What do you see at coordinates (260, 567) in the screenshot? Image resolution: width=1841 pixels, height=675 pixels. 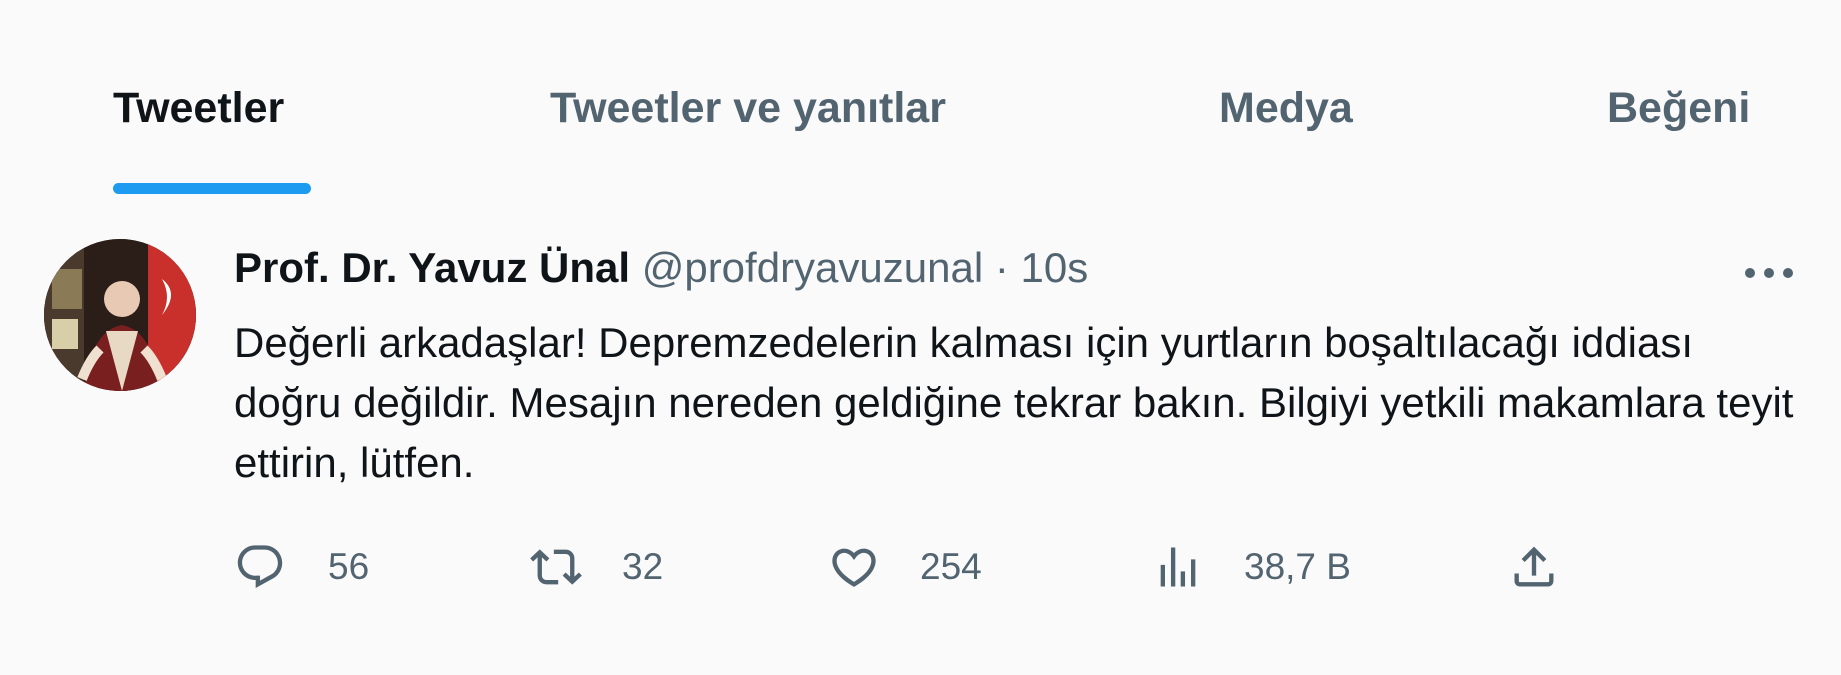 I see `reply-icon` at bounding box center [260, 567].